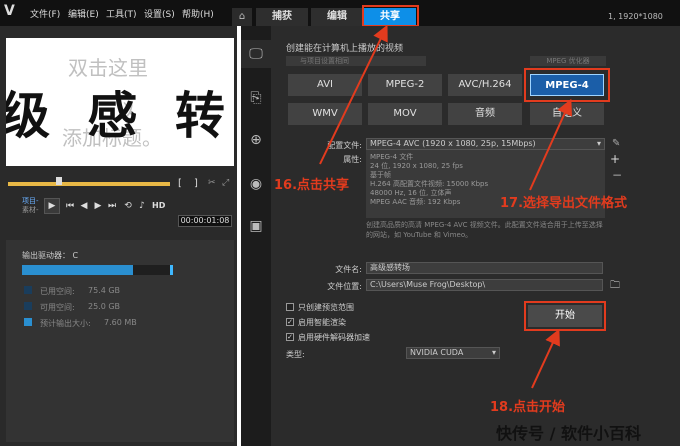  I want to click on annotation-step16: 16.点击共享, so click(312, 185).